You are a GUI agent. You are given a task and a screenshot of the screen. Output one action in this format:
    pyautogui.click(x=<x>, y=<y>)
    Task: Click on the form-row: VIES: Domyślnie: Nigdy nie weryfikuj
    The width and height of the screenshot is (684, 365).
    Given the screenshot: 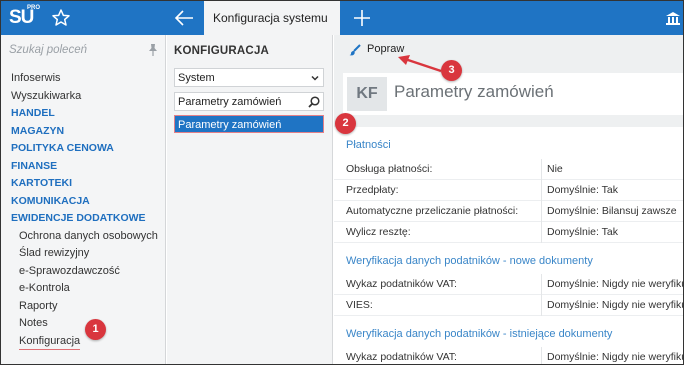 What is the action you would take?
    pyautogui.click(x=509, y=305)
    